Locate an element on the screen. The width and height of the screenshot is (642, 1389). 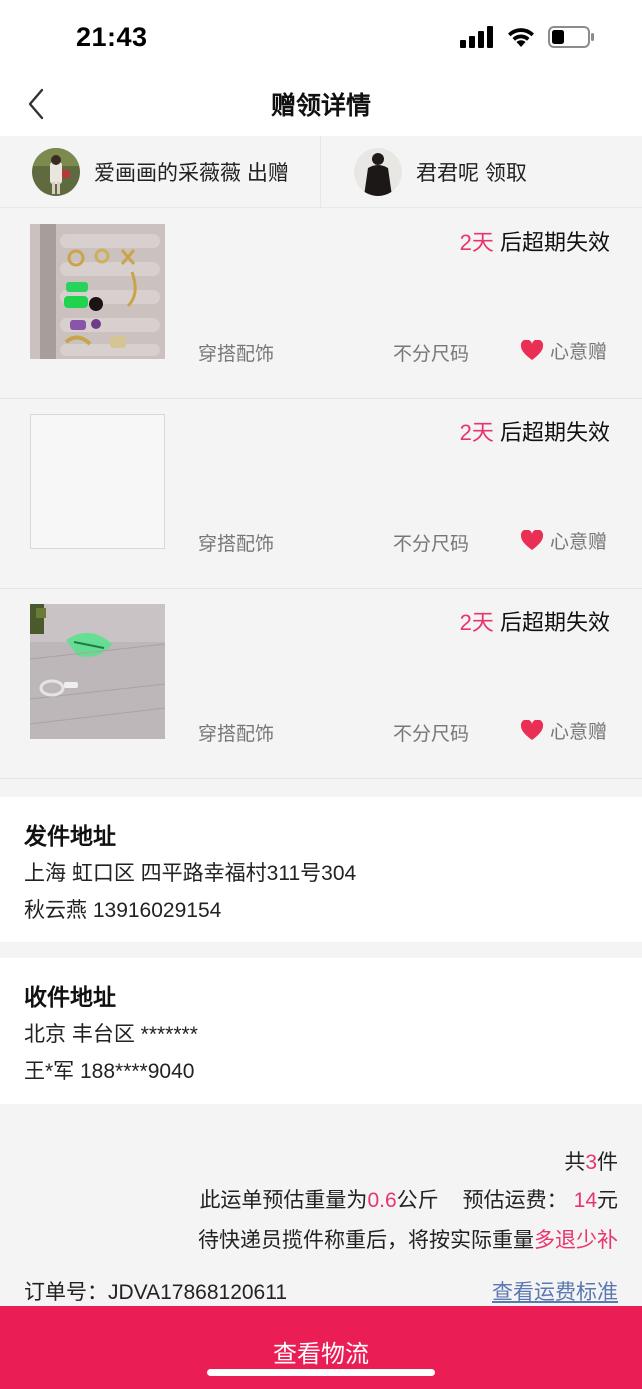
item-count-suffix: 件 is located at coordinates (607, 1162).